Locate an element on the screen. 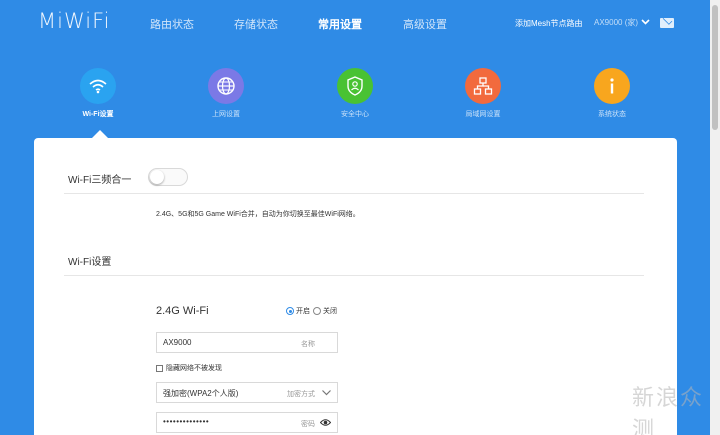  nav-common-settings: 常用设置 is located at coordinates (340, 24).